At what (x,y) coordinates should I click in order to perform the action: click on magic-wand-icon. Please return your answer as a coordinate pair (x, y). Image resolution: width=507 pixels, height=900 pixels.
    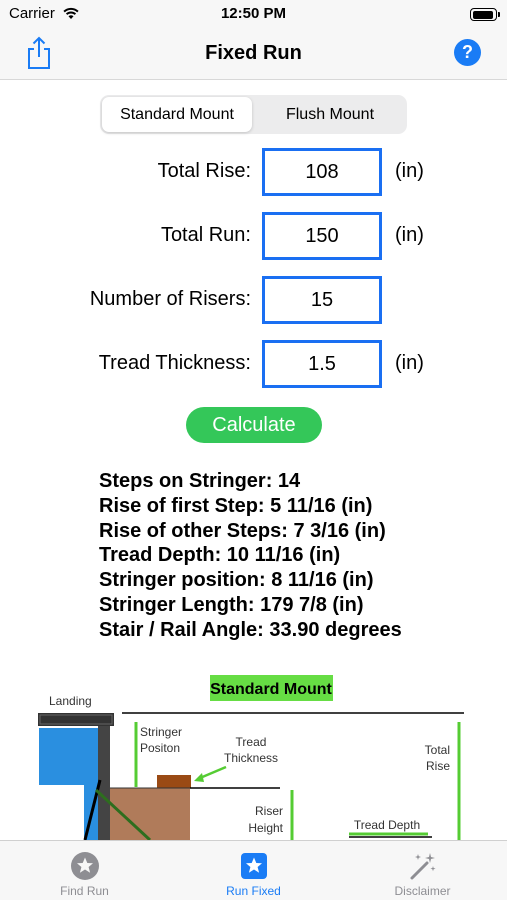
    Looking at the image, I should click on (423, 866).